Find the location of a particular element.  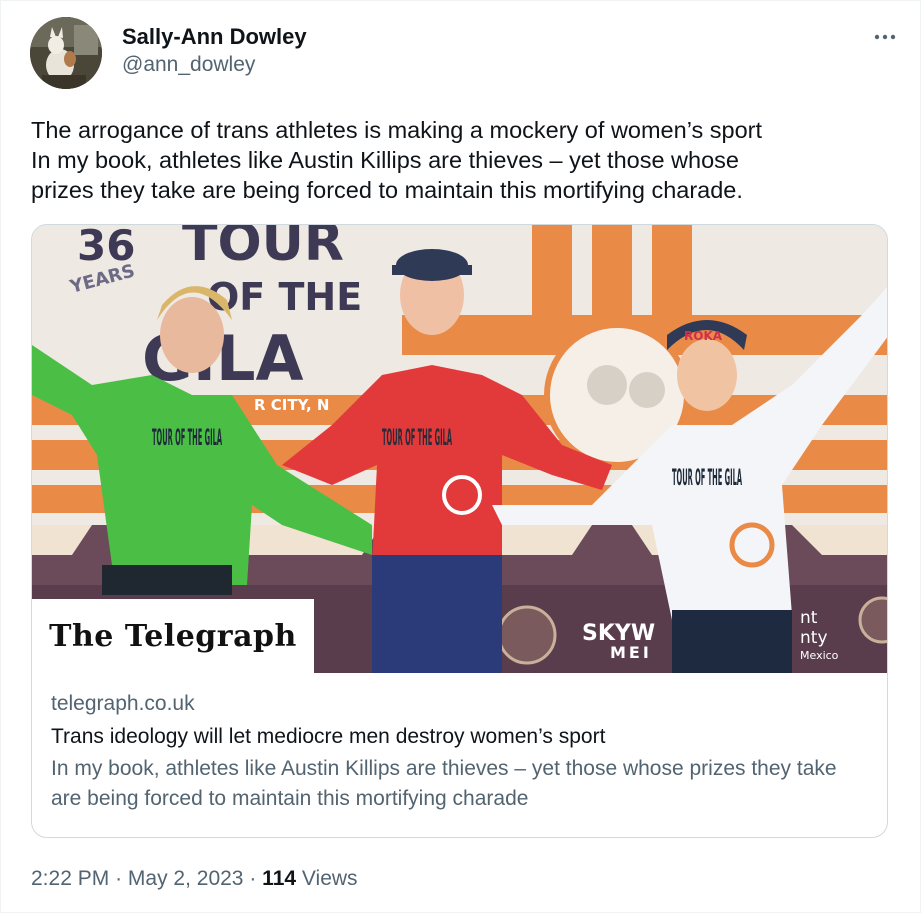

jersey-text-left: TOUR OF THE GILA is located at coordinates (187, 438).